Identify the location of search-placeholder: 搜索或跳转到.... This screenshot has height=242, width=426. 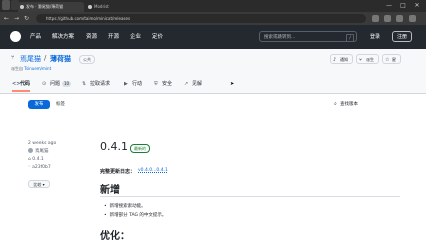
(280, 37).